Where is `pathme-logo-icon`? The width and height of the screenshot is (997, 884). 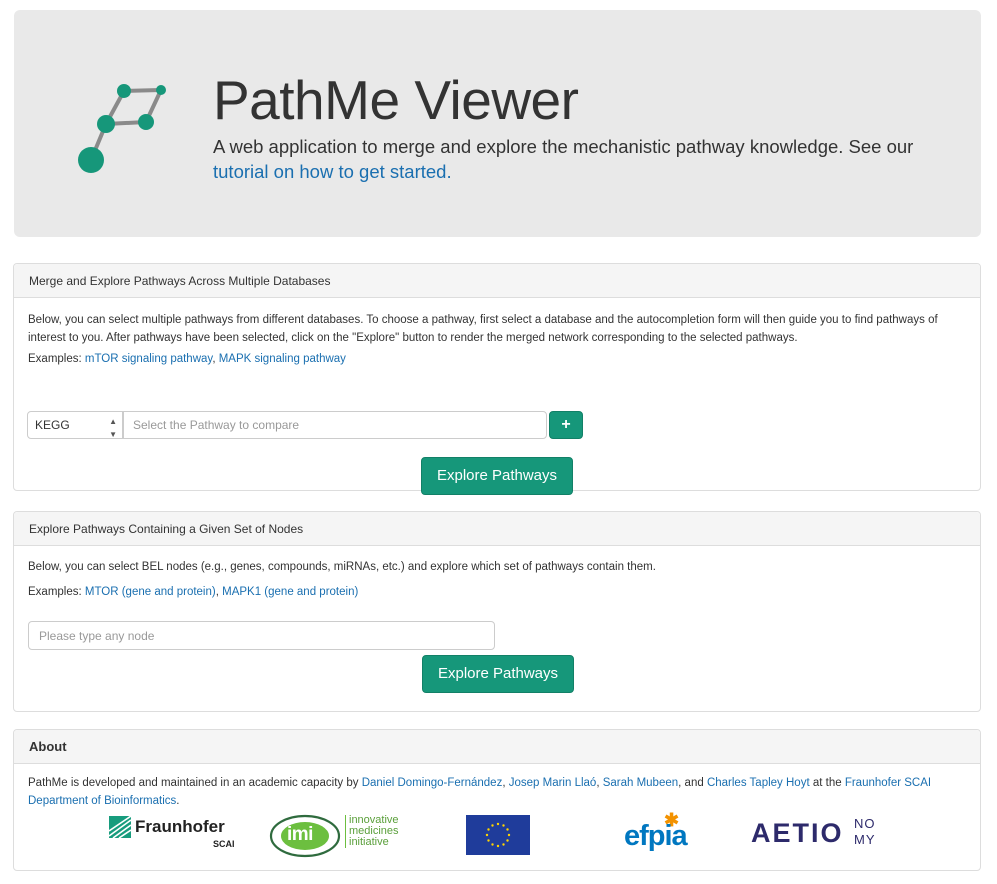
pathme-logo-icon is located at coordinates (122, 128).